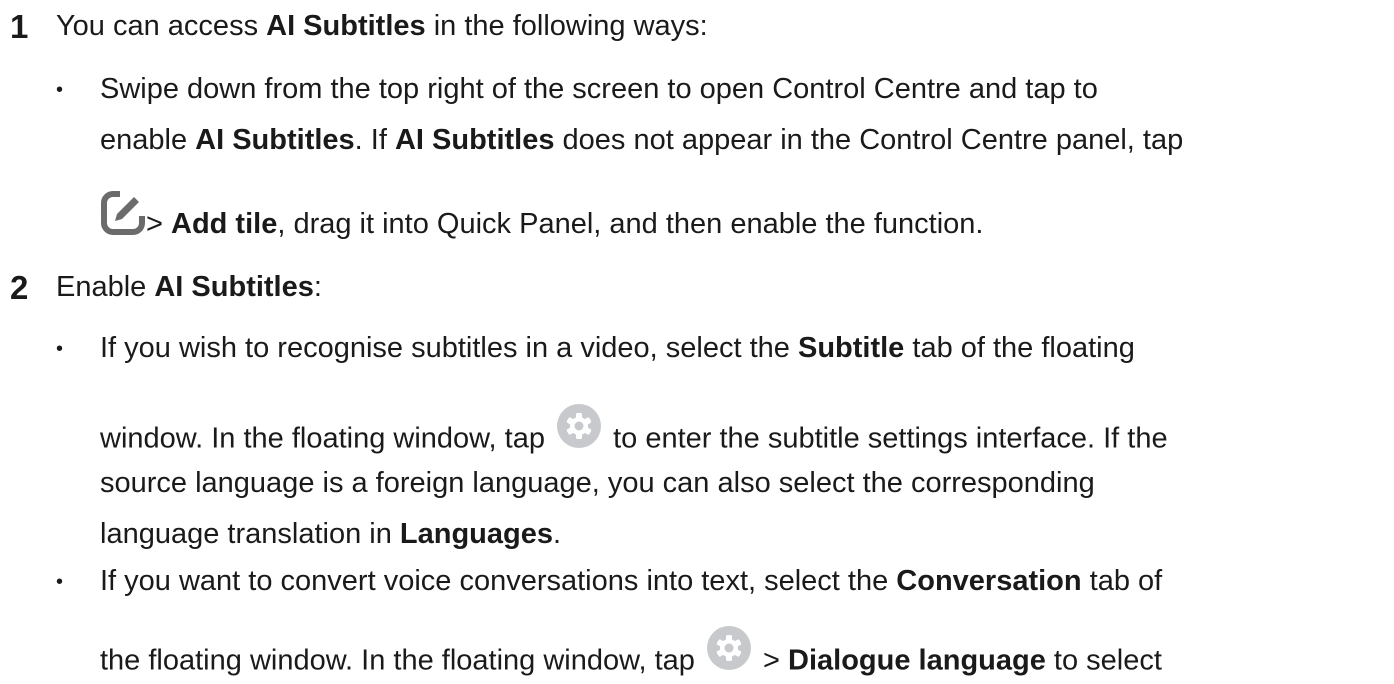 This screenshot has height=684, width=1394. I want to click on step-2-bullet-1-line-4: language translation in Languages., so click(331, 534).